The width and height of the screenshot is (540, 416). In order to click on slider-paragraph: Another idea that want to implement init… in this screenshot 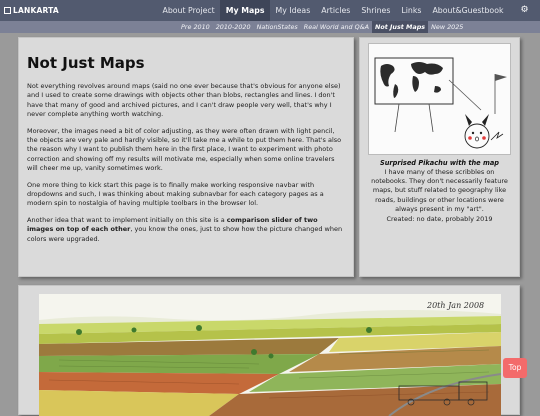, I will do `click(185, 229)`.